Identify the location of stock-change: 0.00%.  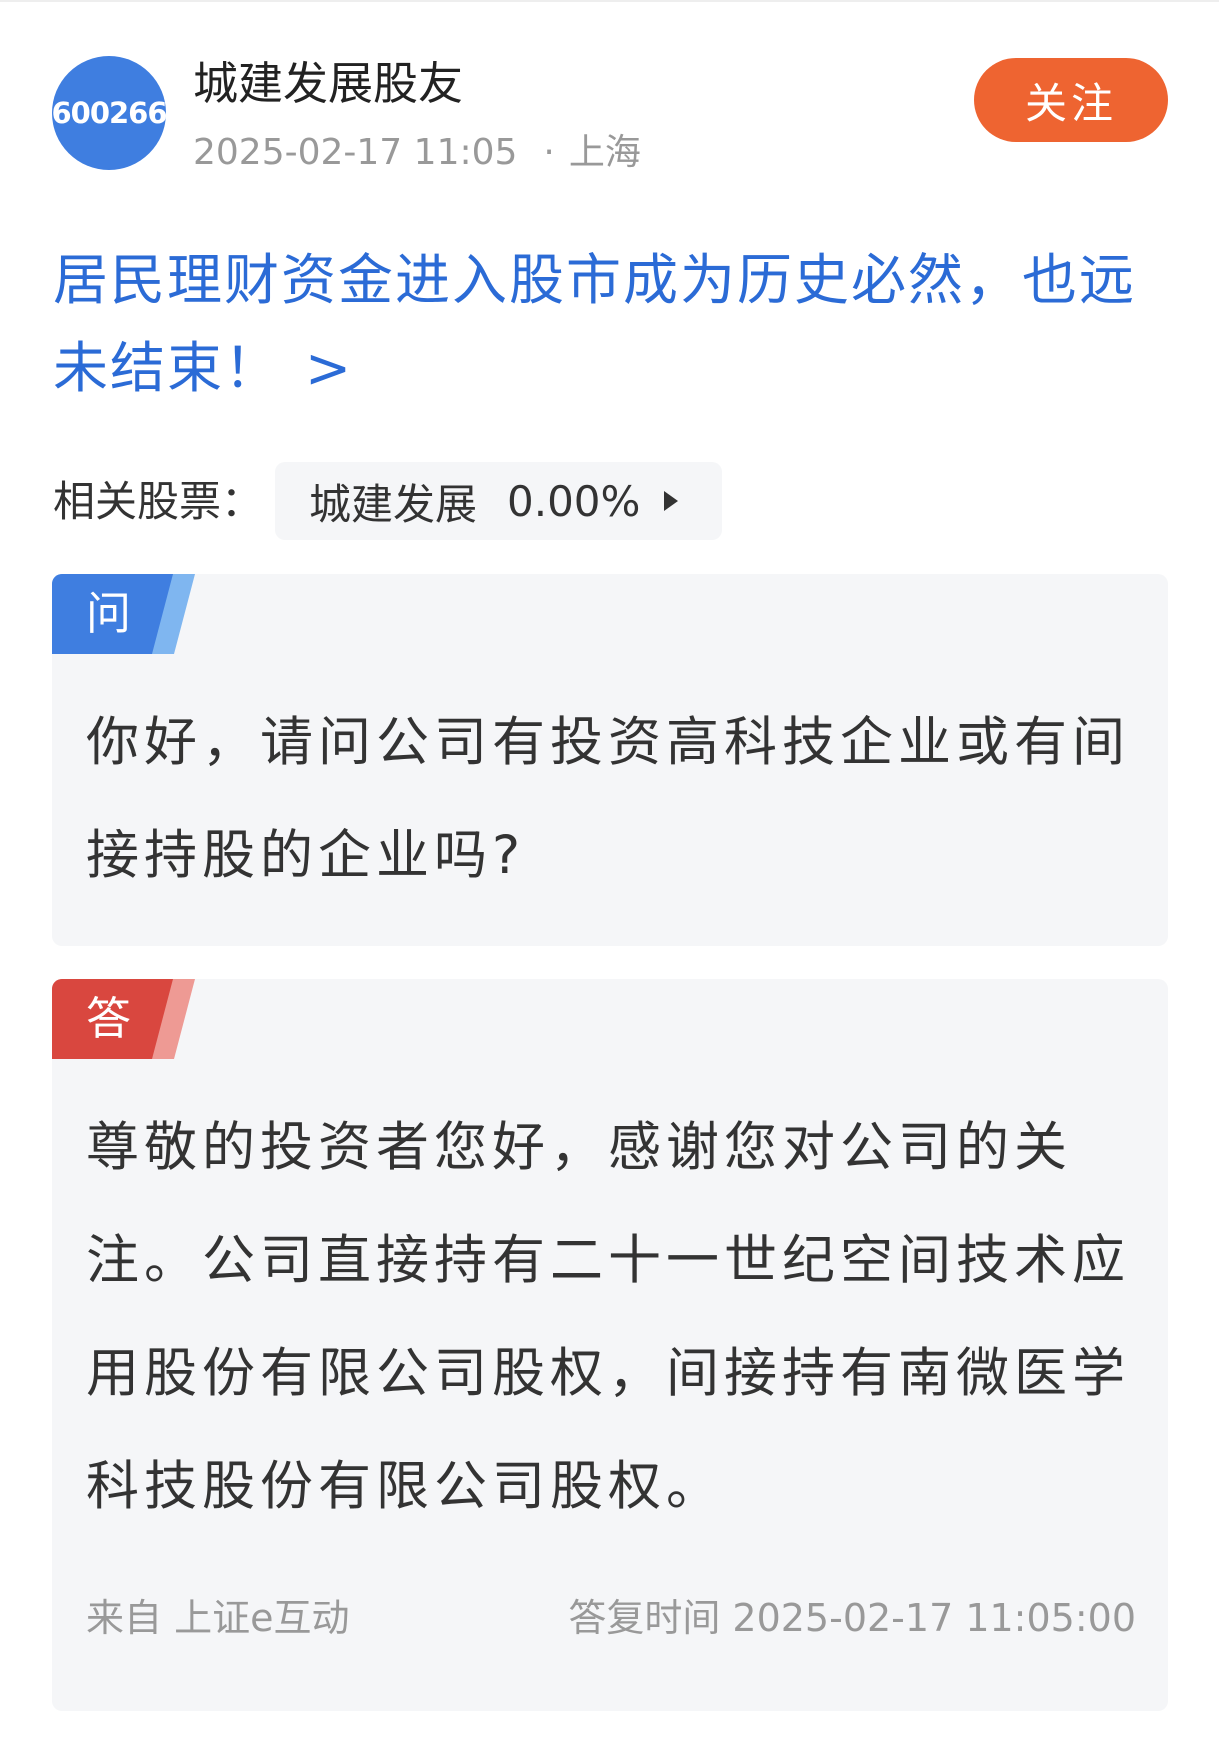
(574, 501).